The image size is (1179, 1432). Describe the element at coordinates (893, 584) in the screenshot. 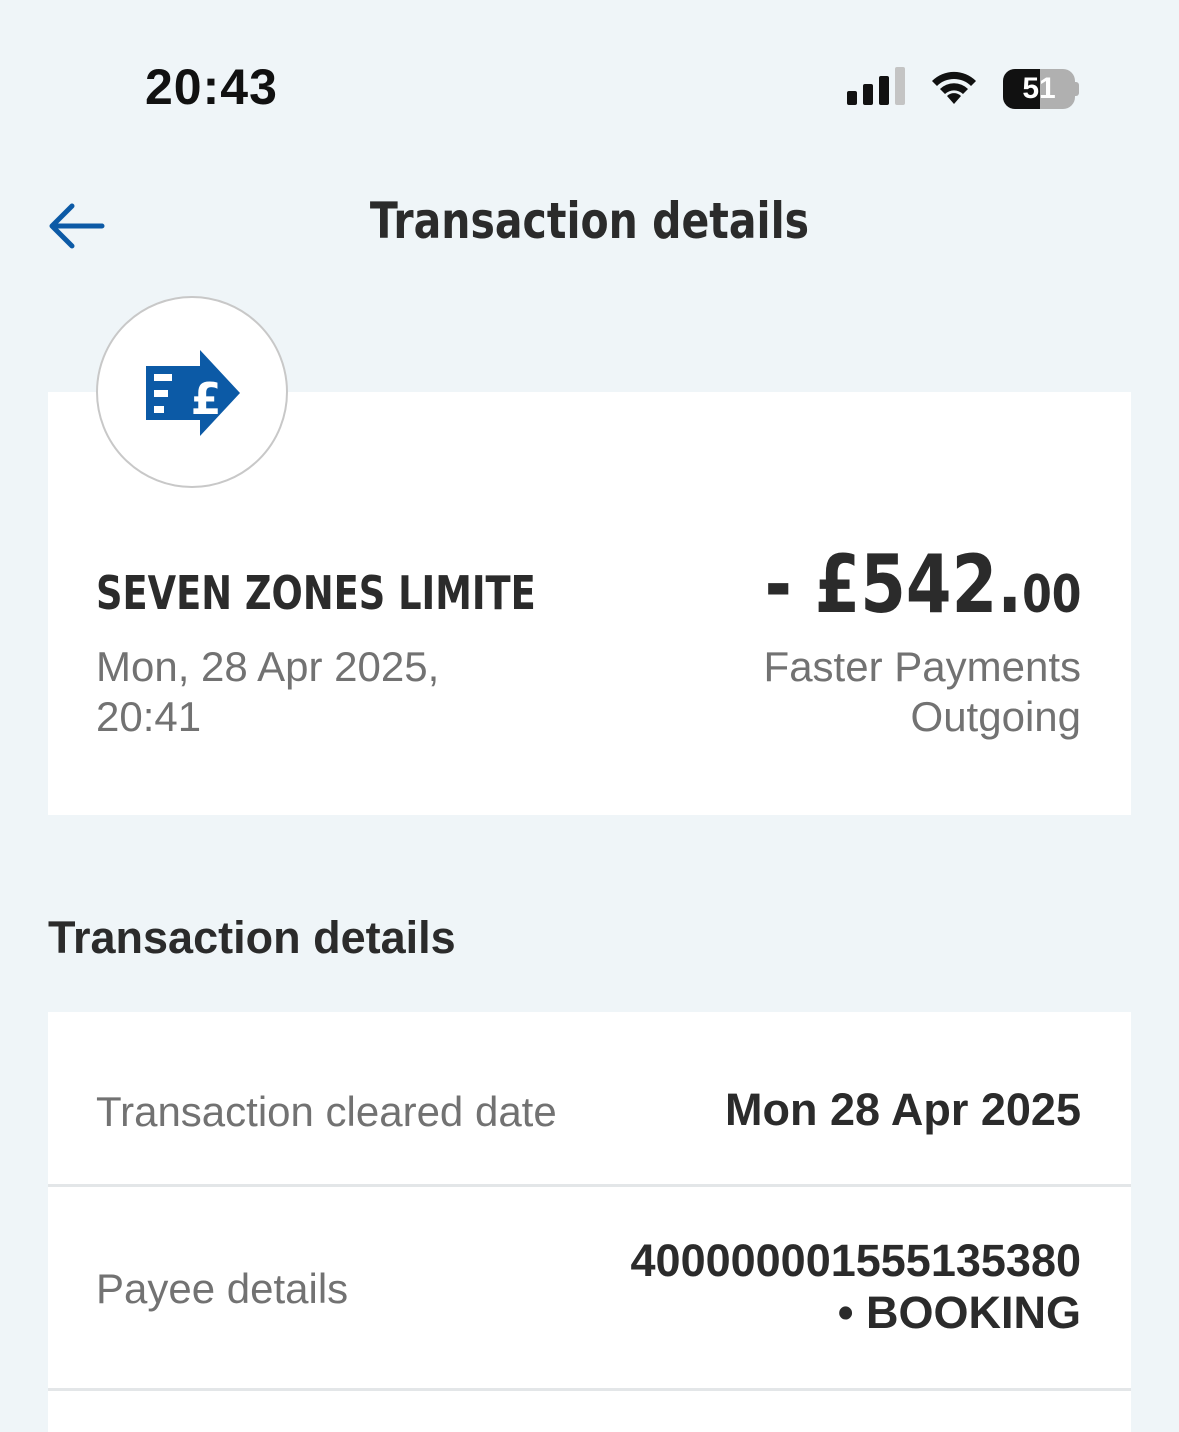

I see `amount-pounds: - £542.` at that location.